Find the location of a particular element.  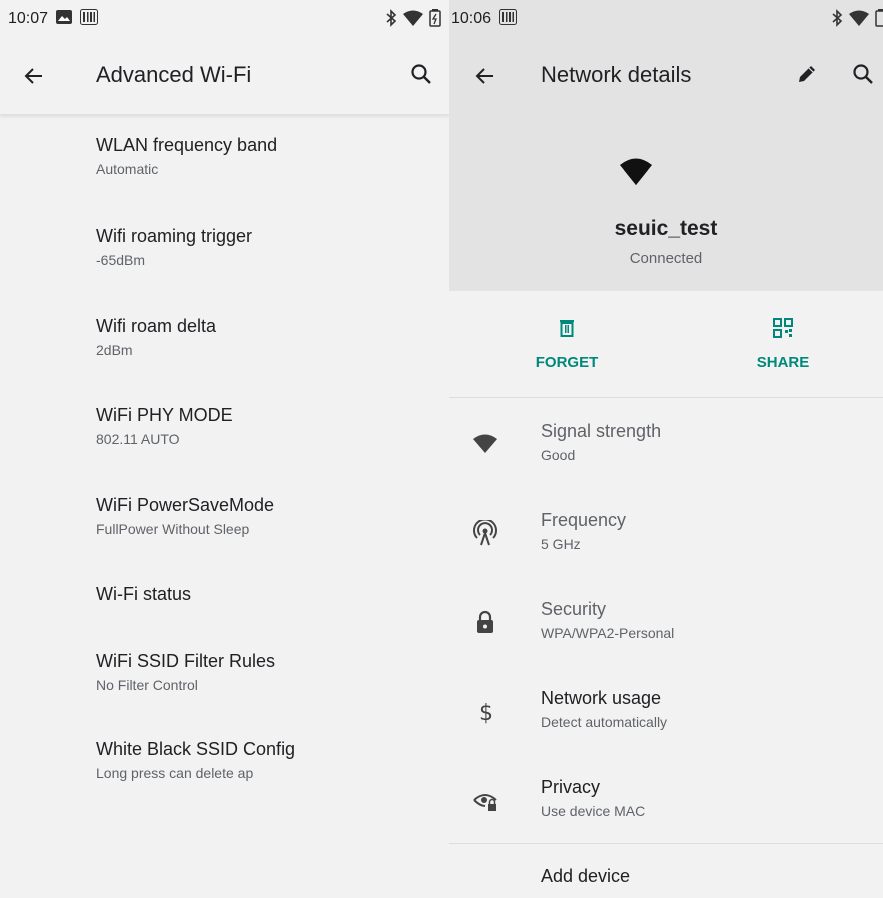

setting-title: Wi-Fi status is located at coordinates (144, 594).